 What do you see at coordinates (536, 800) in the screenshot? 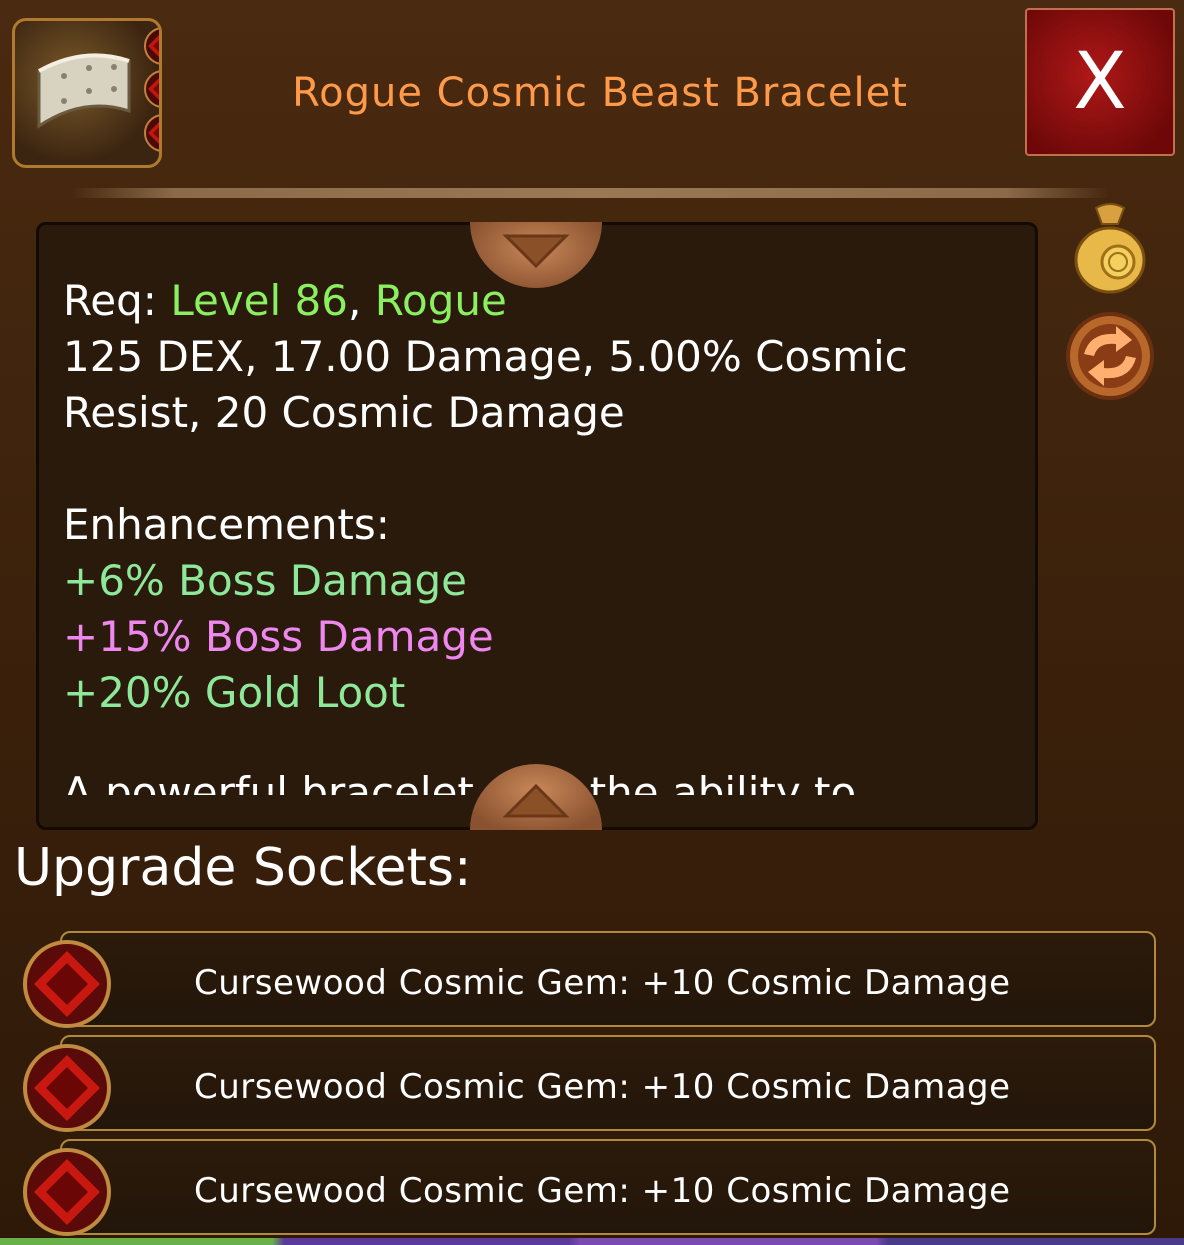
I see `chevron-up-icon` at bounding box center [536, 800].